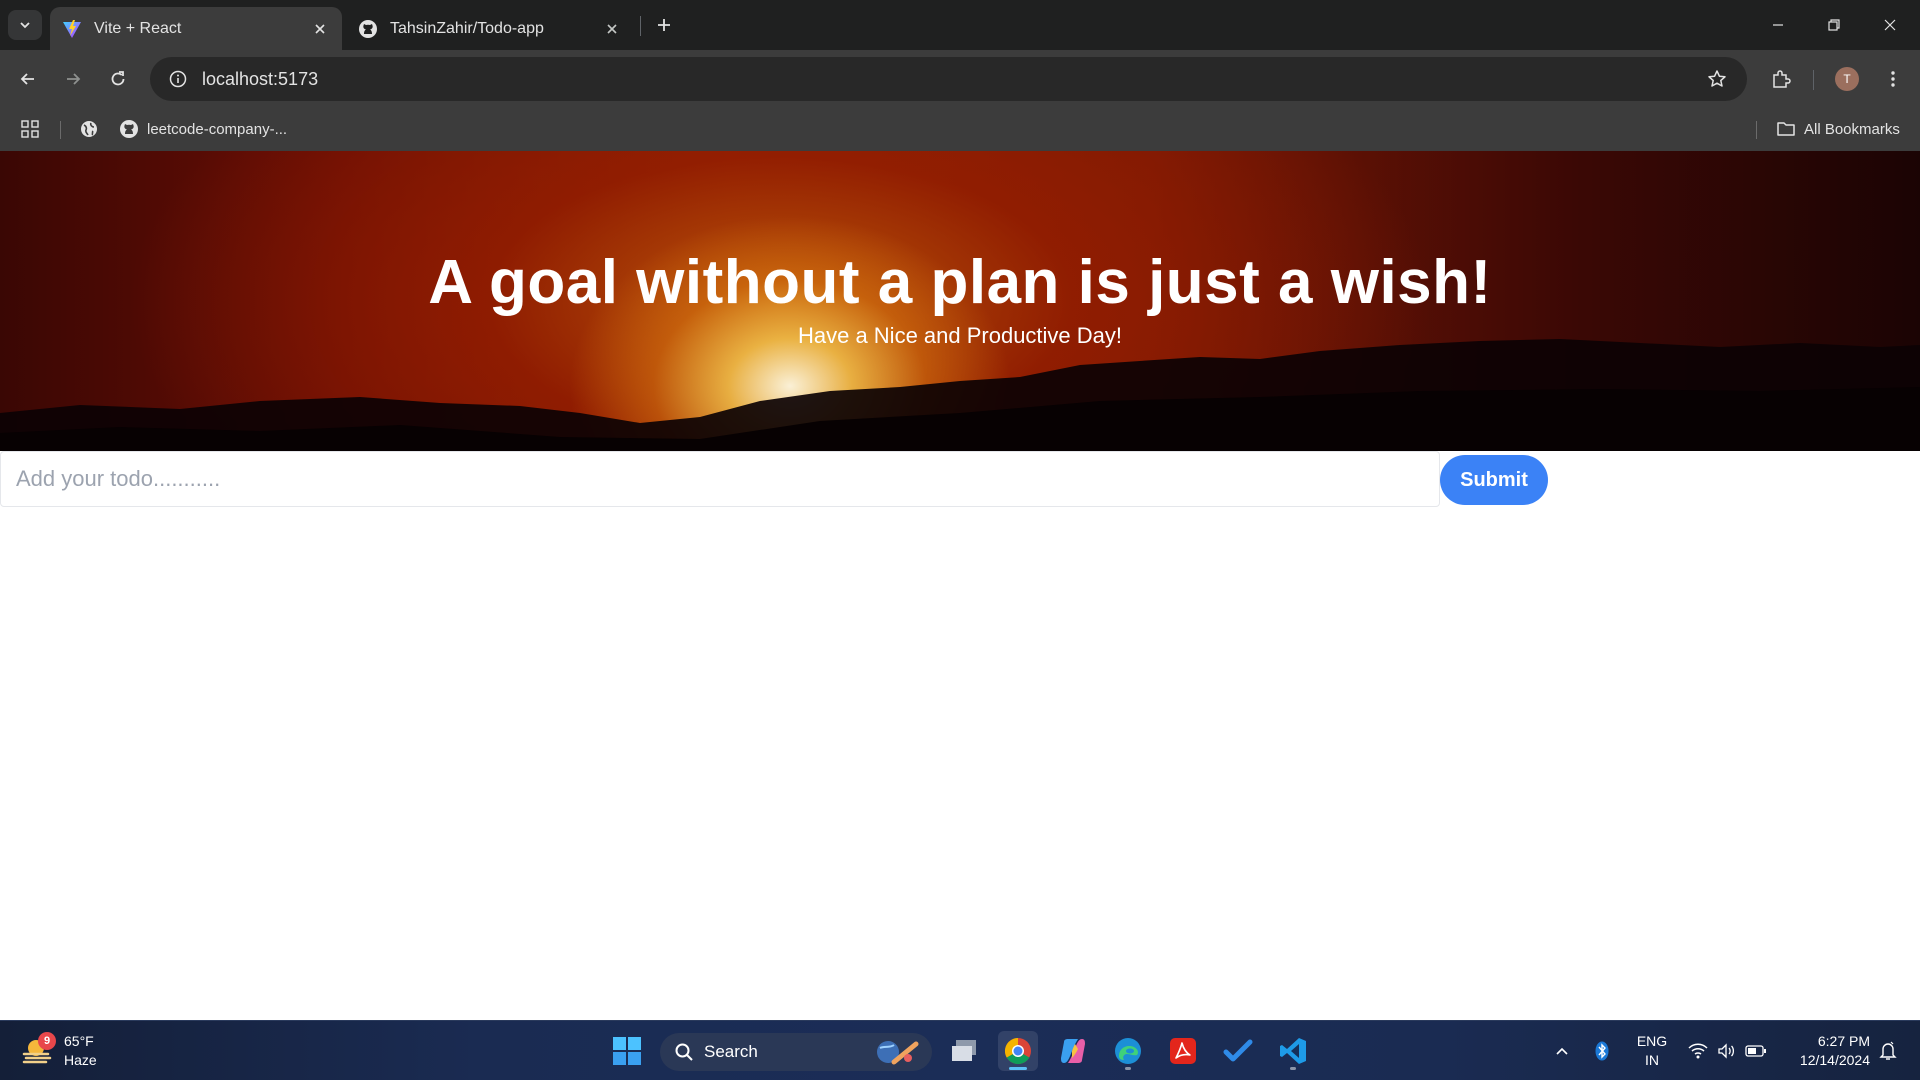  I want to click on taskbar-todo, so click(1238, 1051).